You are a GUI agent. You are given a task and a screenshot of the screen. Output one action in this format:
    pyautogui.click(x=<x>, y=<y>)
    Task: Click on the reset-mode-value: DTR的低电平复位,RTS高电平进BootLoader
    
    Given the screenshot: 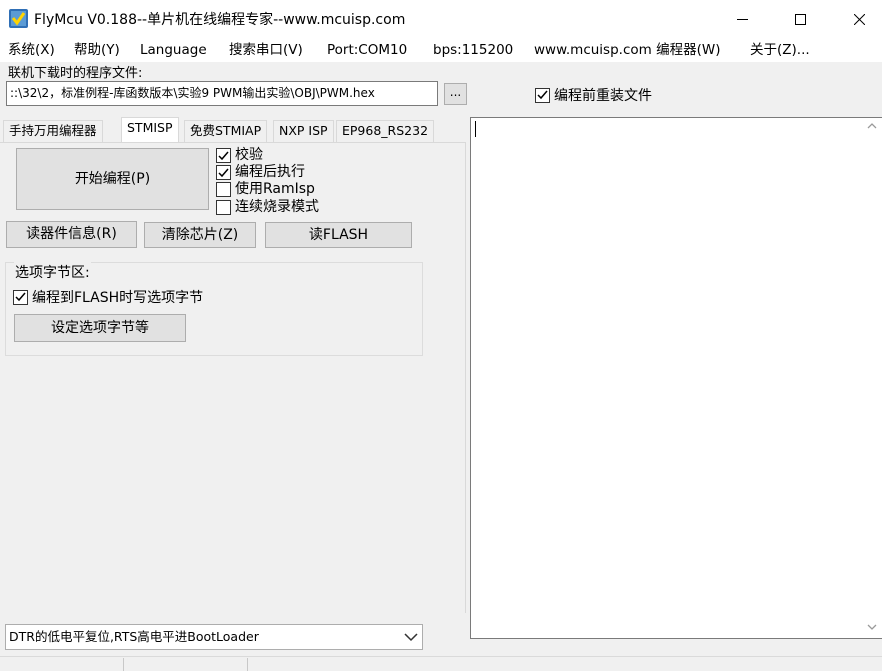 What is the action you would take?
    pyautogui.click(x=134, y=636)
    